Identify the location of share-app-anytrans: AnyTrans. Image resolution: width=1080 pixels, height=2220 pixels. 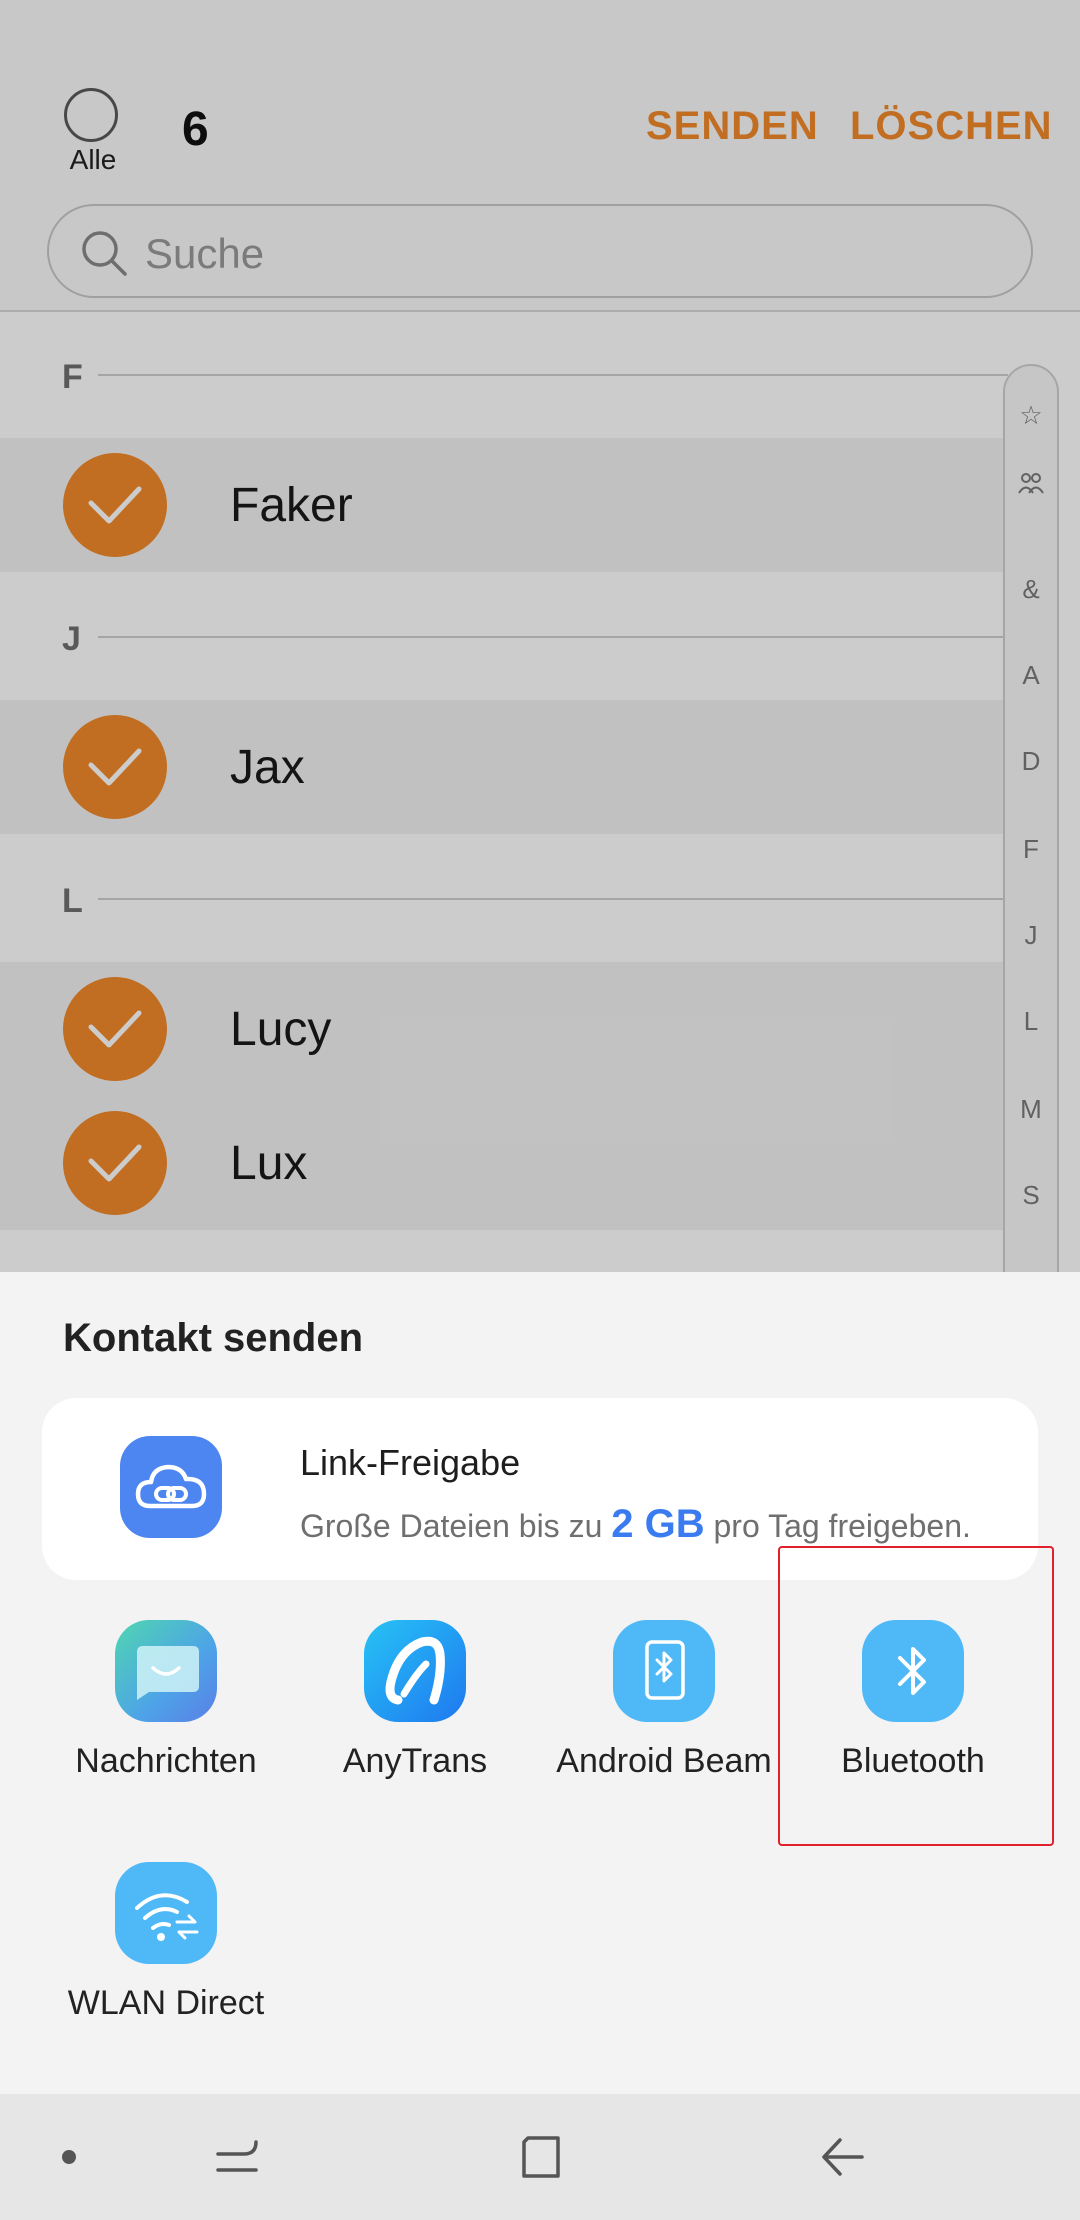
(415, 1720).